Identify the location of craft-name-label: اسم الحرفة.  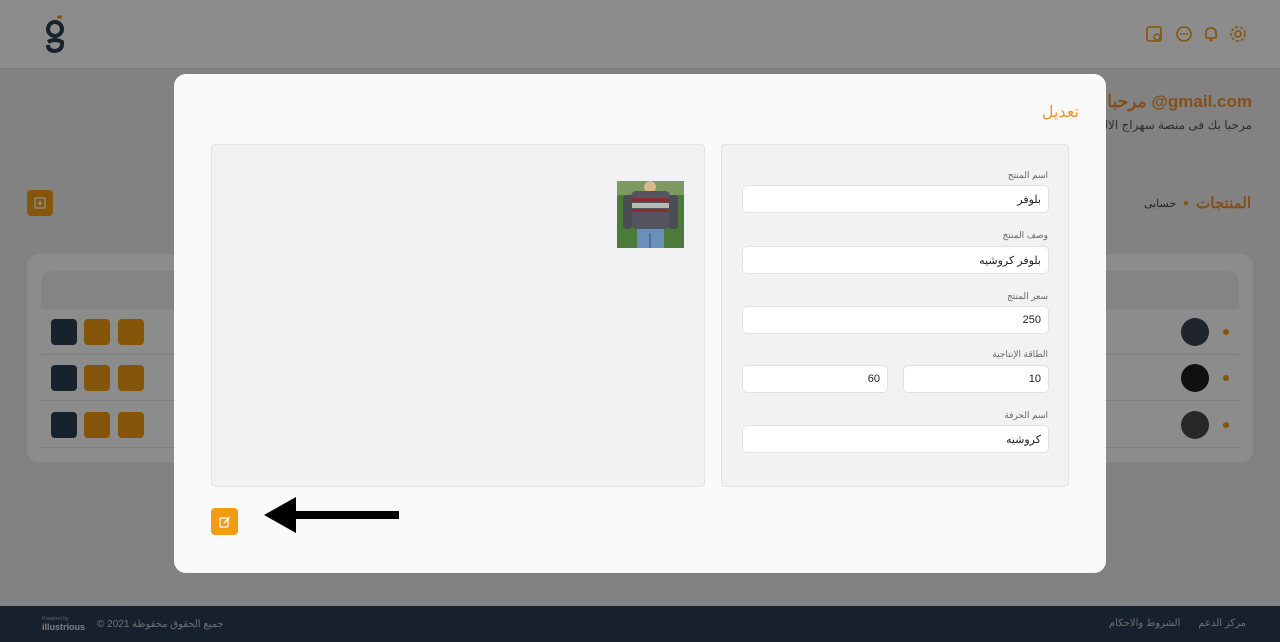
(1026, 415).